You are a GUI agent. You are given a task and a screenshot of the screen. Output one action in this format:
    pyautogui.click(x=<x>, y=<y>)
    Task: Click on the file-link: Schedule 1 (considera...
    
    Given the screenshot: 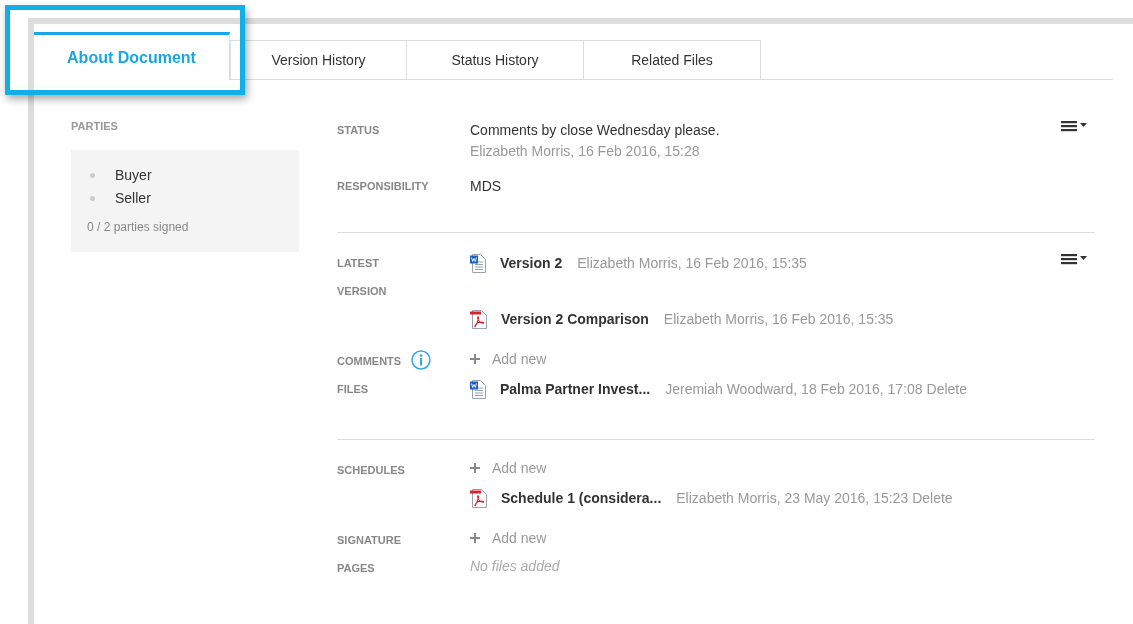 What is the action you would take?
    pyautogui.click(x=581, y=498)
    